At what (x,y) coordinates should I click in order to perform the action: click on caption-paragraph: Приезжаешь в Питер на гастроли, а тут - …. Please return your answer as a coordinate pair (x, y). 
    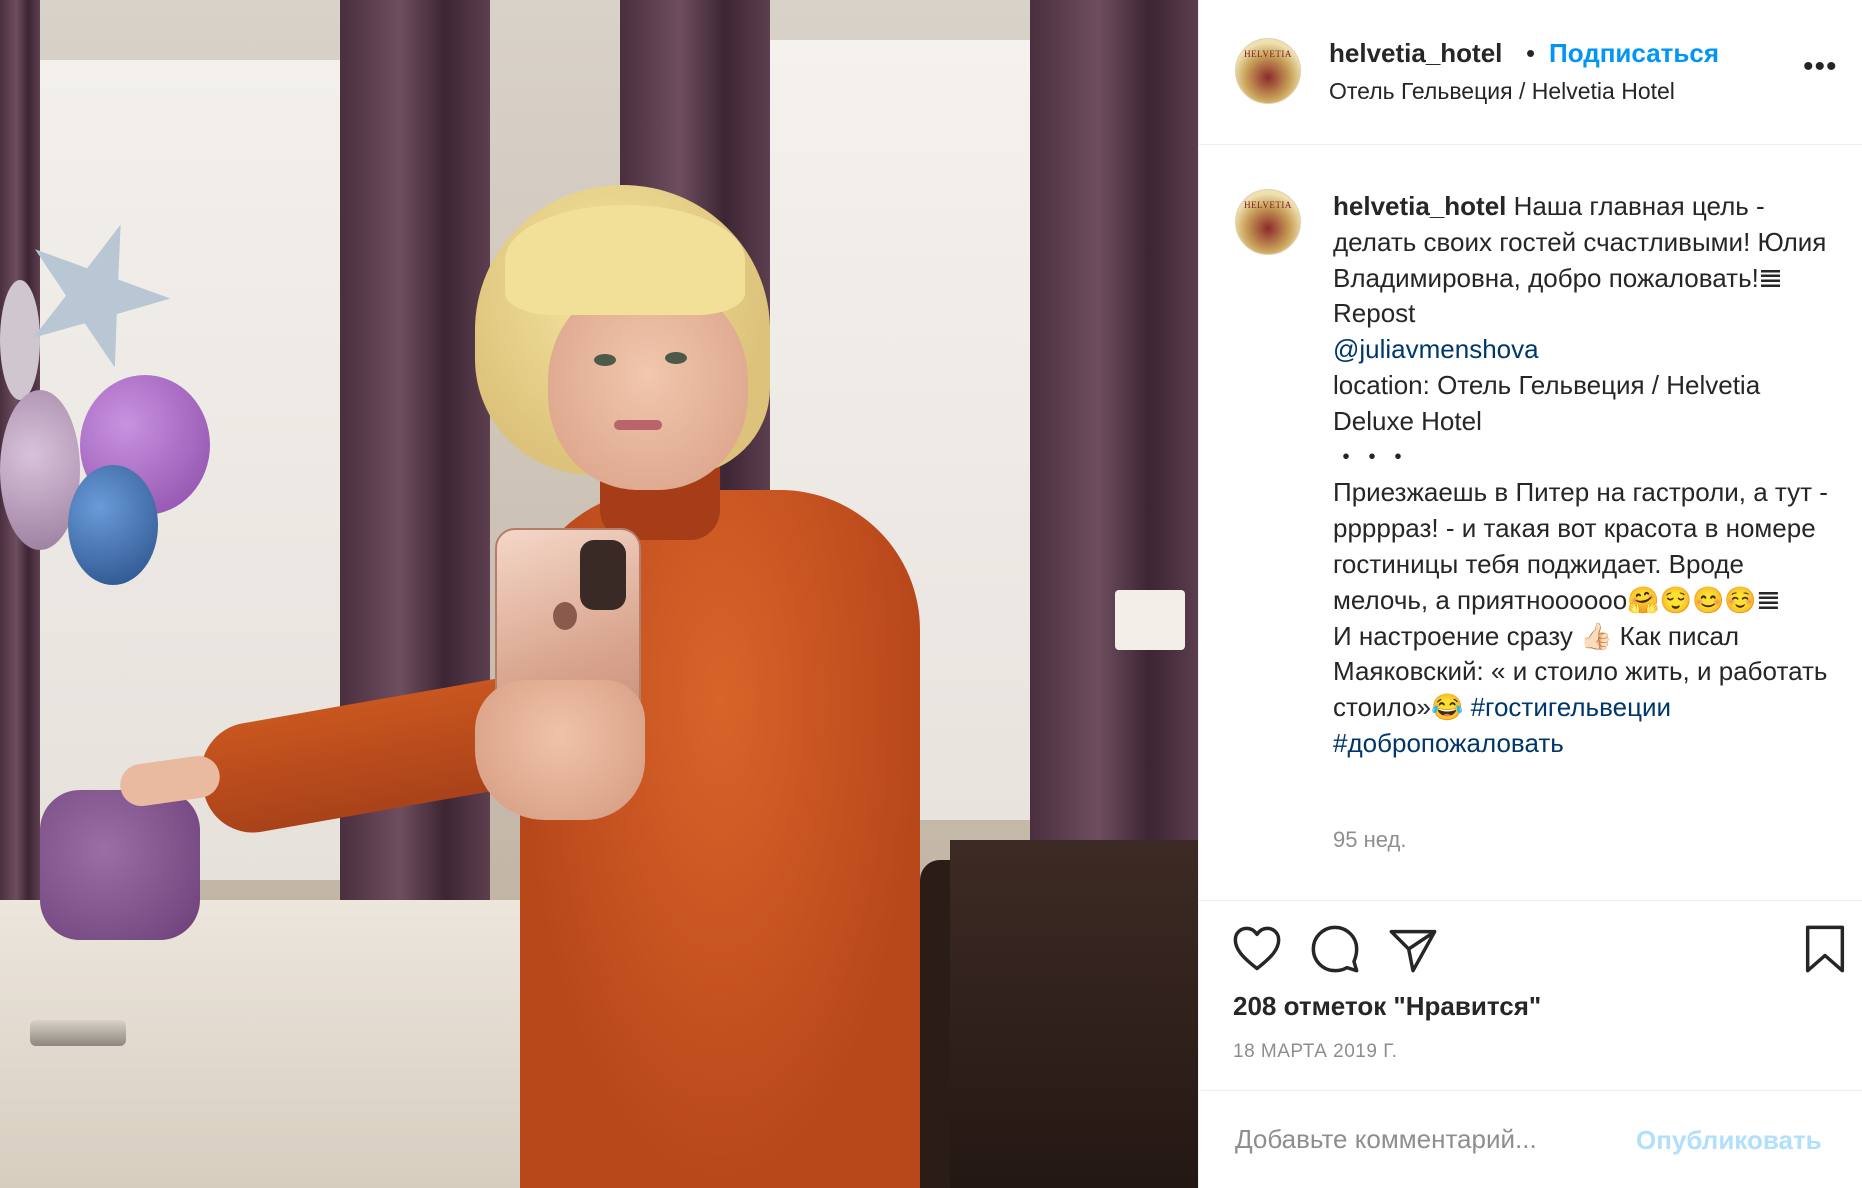
    Looking at the image, I should click on (1580, 546).